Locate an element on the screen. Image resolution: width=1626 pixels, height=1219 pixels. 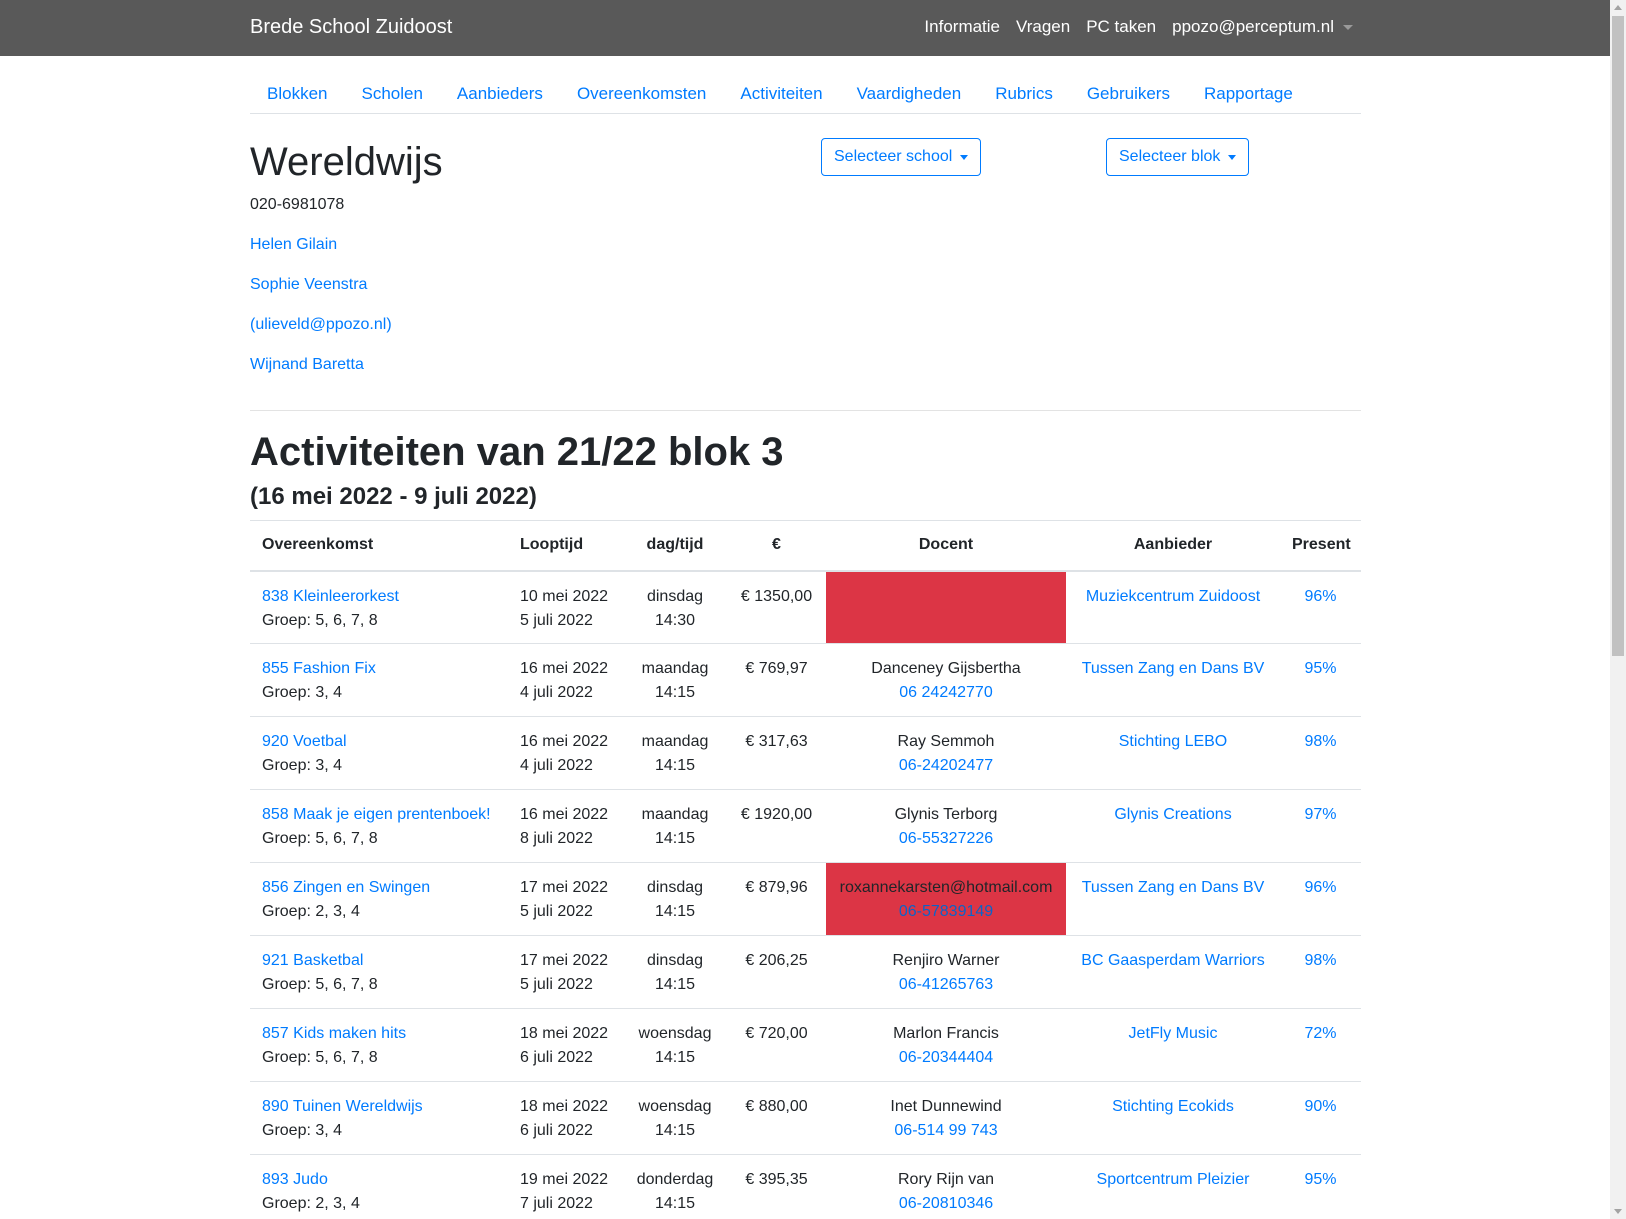
cell-dag-tijd: donderdag 14:15 is located at coordinates (675, 1186).